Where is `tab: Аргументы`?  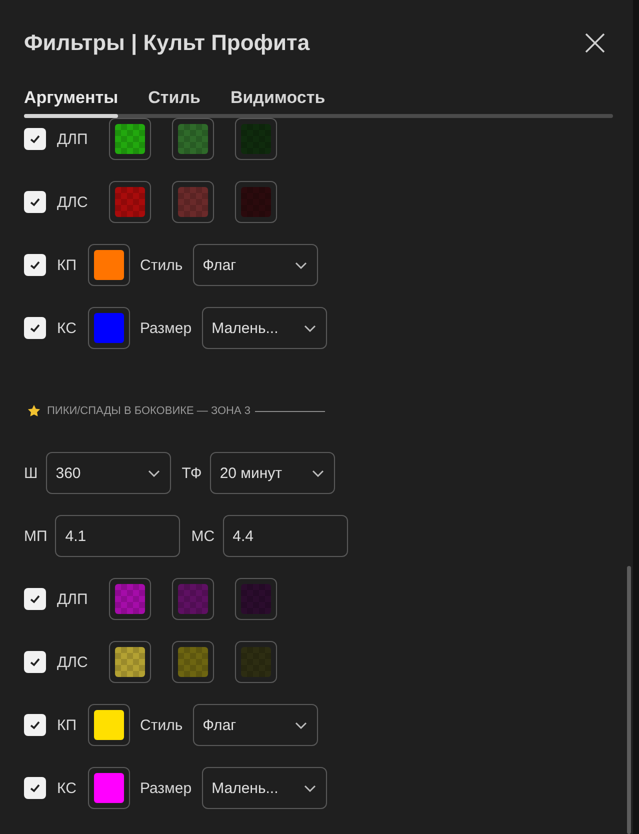 tab: Аргументы is located at coordinates (71, 101).